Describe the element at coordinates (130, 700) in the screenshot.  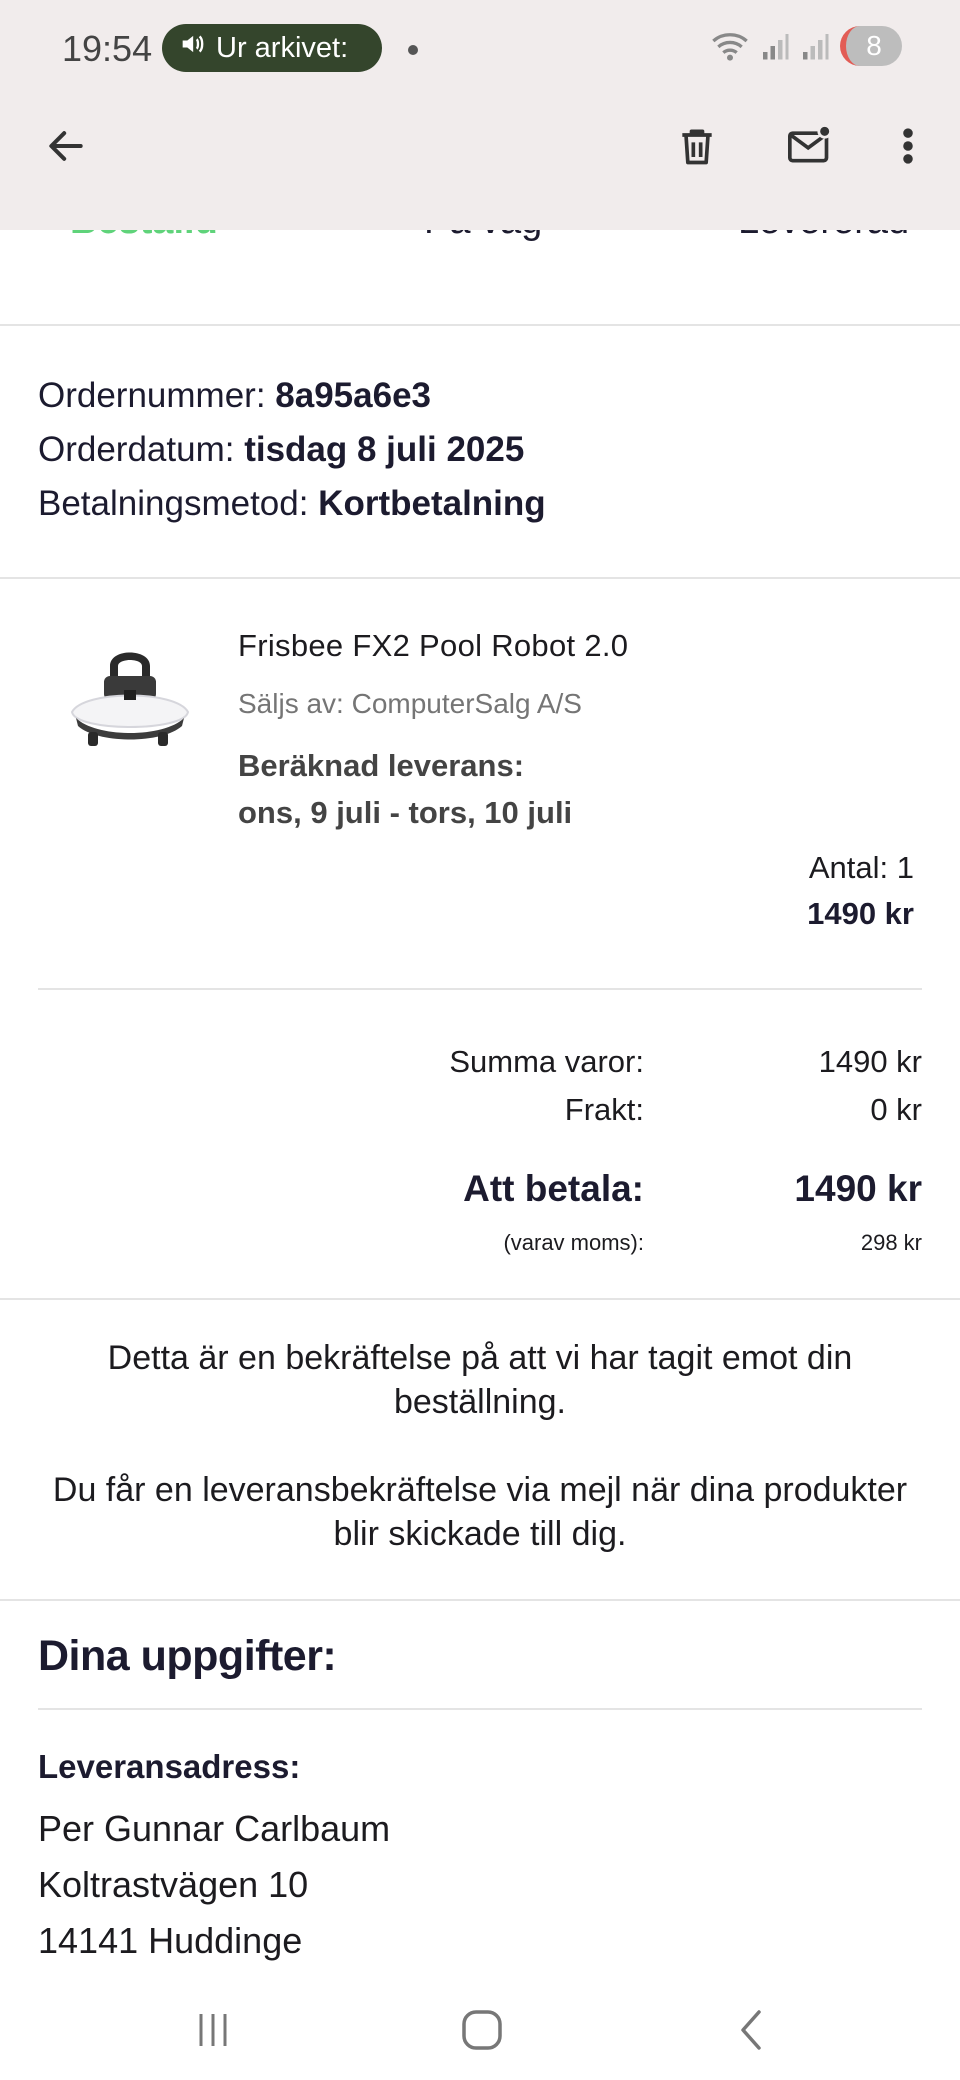
I see `product-image` at that location.